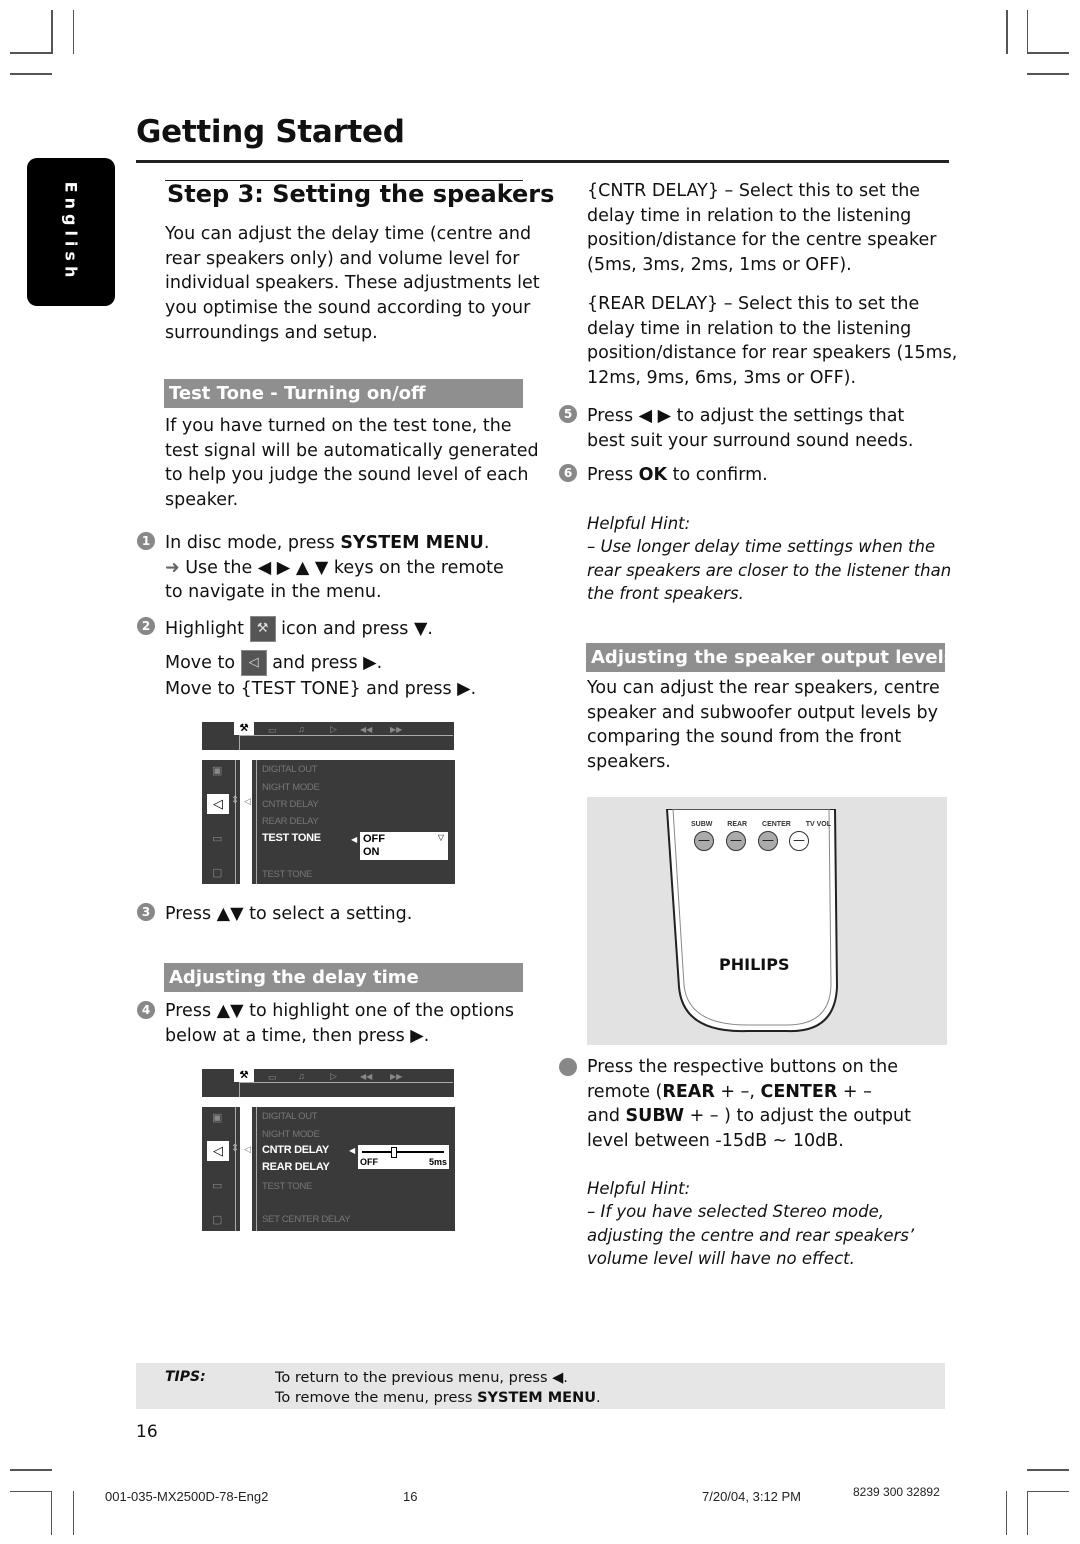  Describe the element at coordinates (737, 824) in the screenshot. I see `label-rear: REAR` at that location.